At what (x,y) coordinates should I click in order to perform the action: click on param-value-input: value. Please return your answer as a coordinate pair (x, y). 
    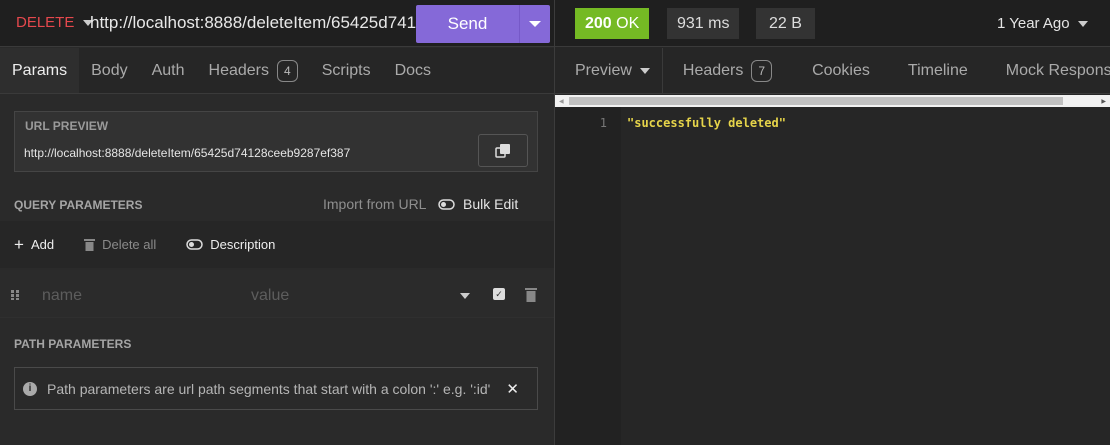
    Looking at the image, I should click on (270, 296).